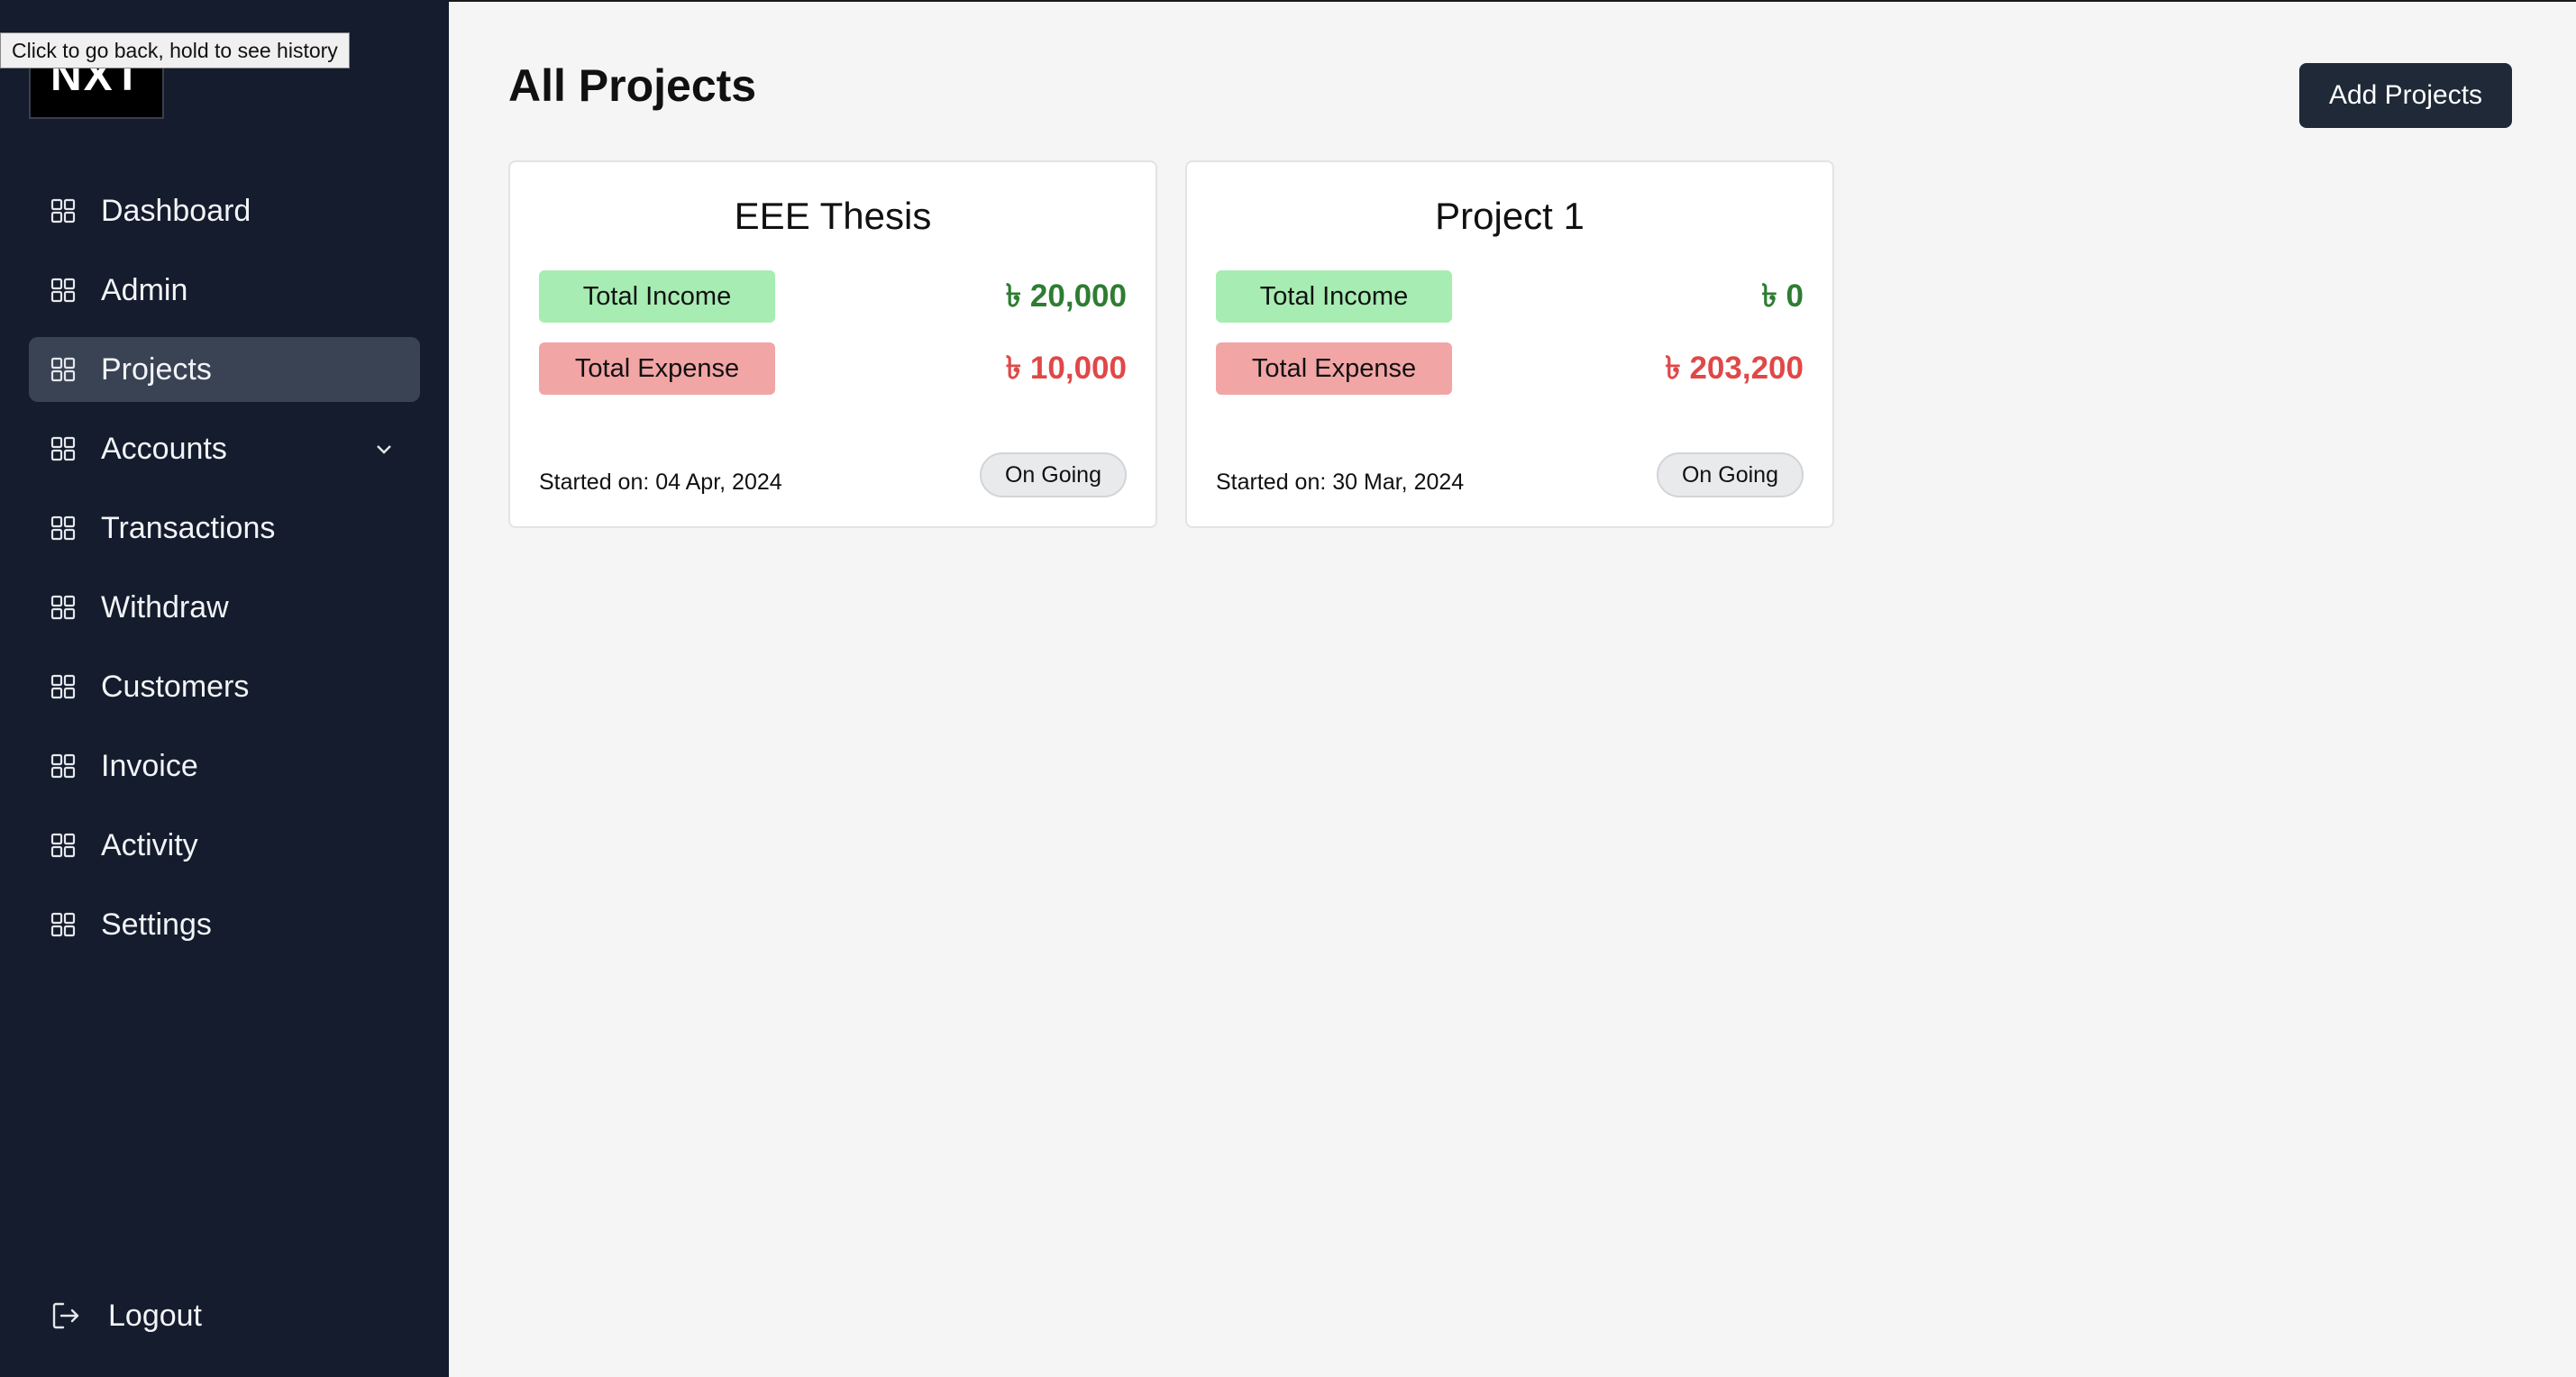 Image resolution: width=2576 pixels, height=1377 pixels. I want to click on back-tooltip: Click to go back, hold to see history, so click(175, 50).